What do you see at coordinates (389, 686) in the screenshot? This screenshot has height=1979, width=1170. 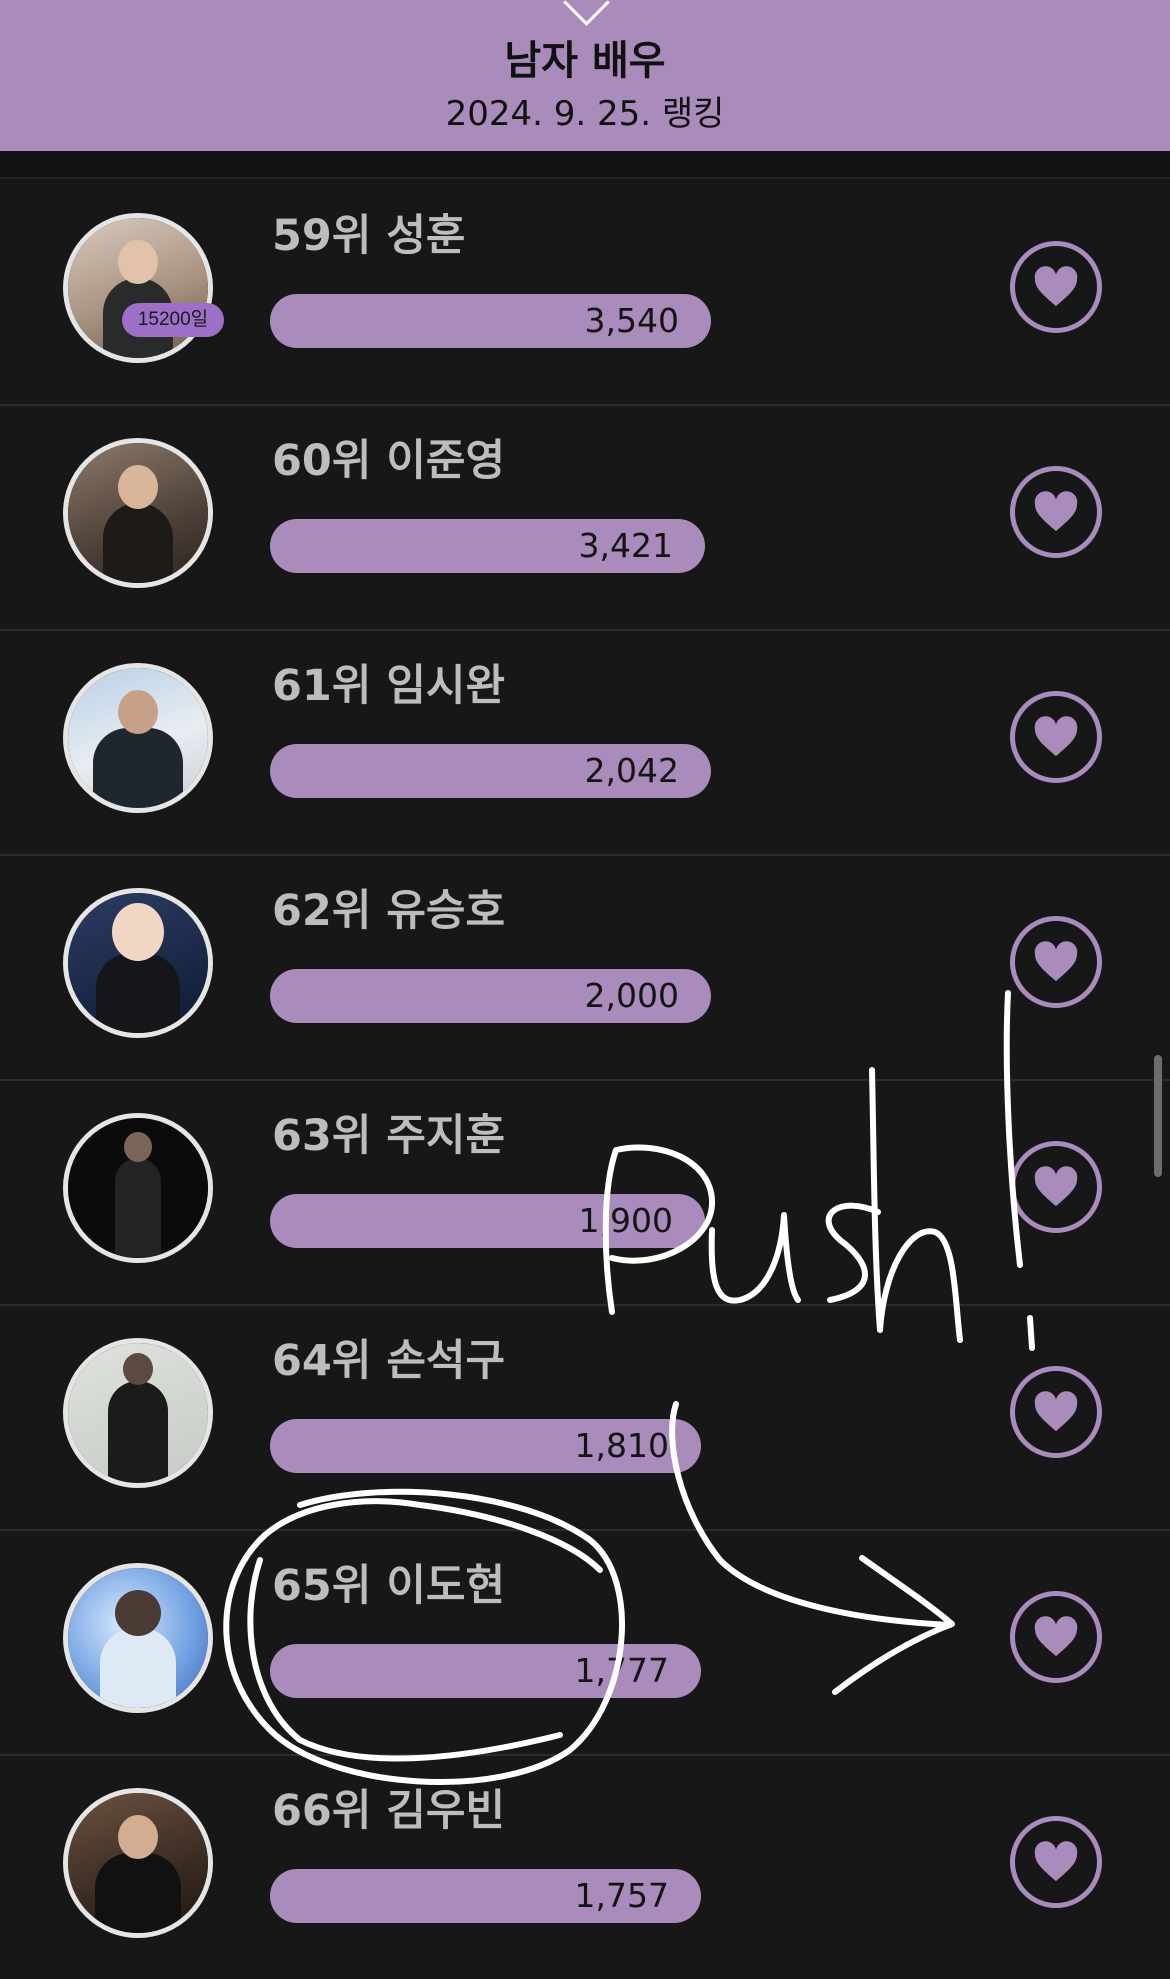 I see `rank-name: 61위 임시완` at bounding box center [389, 686].